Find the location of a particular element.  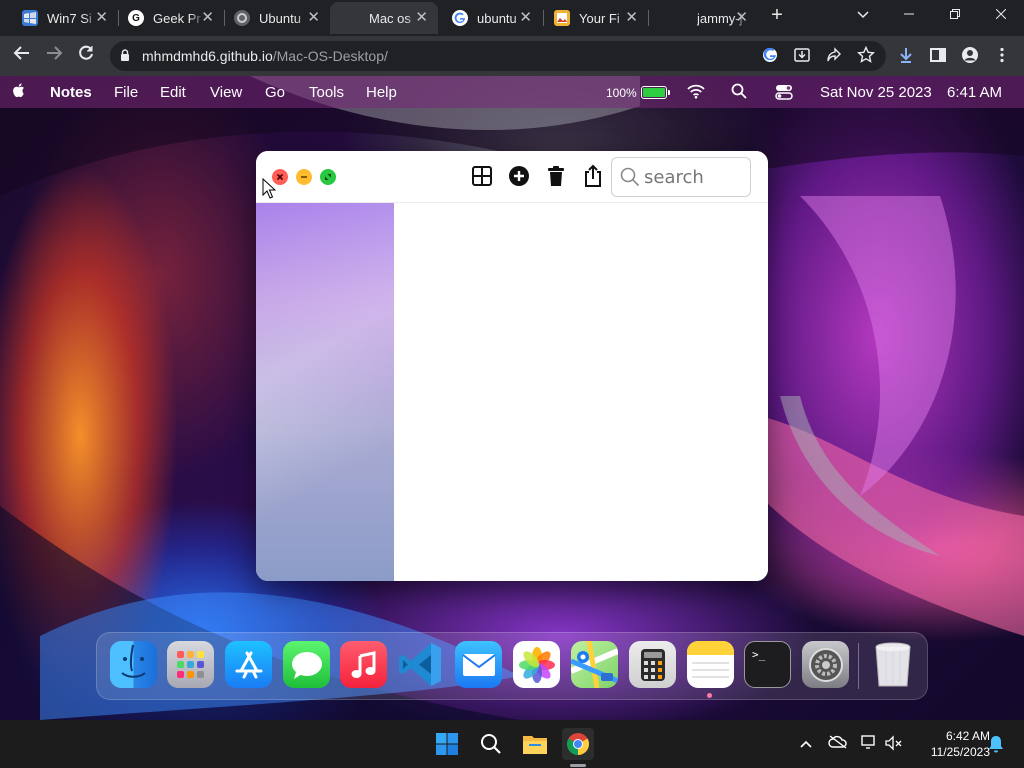

notes-search-box is located at coordinates (681, 177).